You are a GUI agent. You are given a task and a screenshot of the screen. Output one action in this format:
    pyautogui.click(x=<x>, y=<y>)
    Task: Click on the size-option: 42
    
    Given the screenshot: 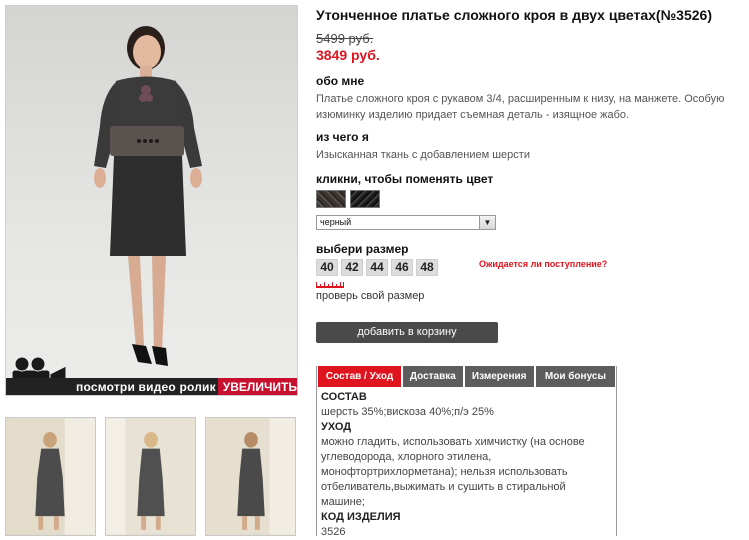 What is the action you would take?
    pyautogui.click(x=352, y=267)
    